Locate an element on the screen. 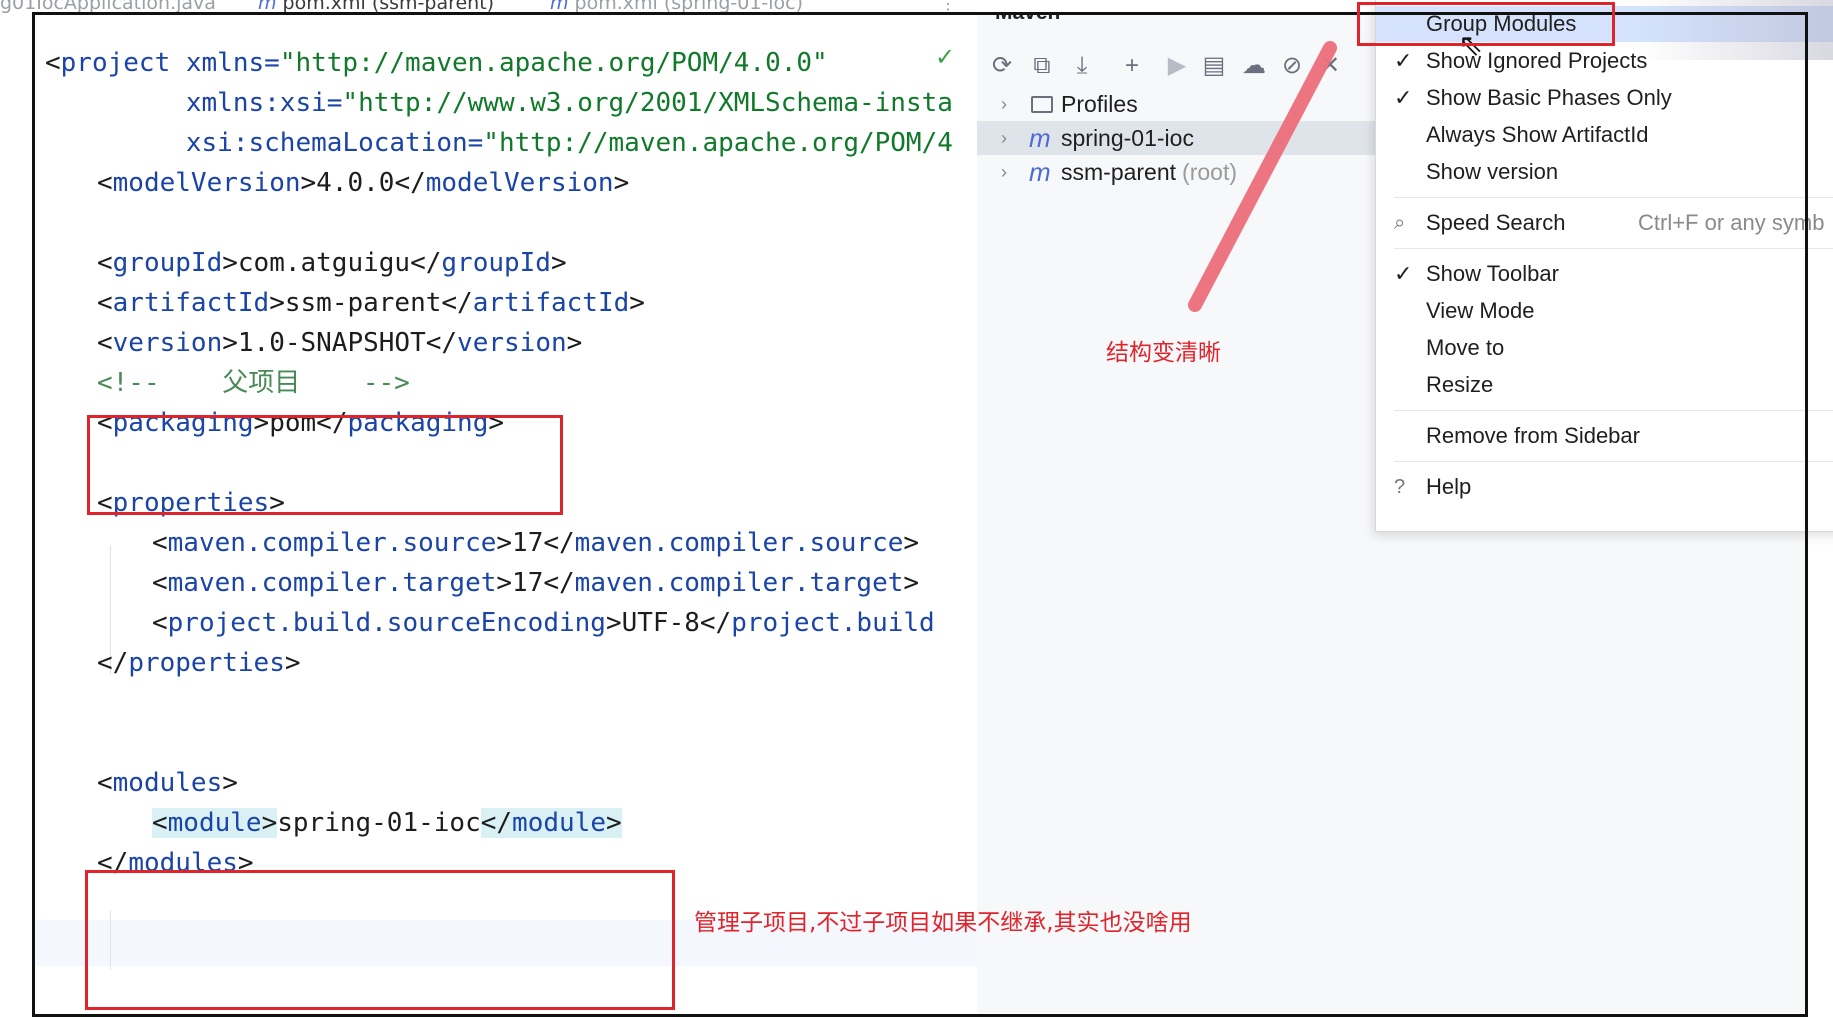 Image resolution: width=1833 pixels, height=1020 pixels. annotation-box-group-modules is located at coordinates (1486, 24).